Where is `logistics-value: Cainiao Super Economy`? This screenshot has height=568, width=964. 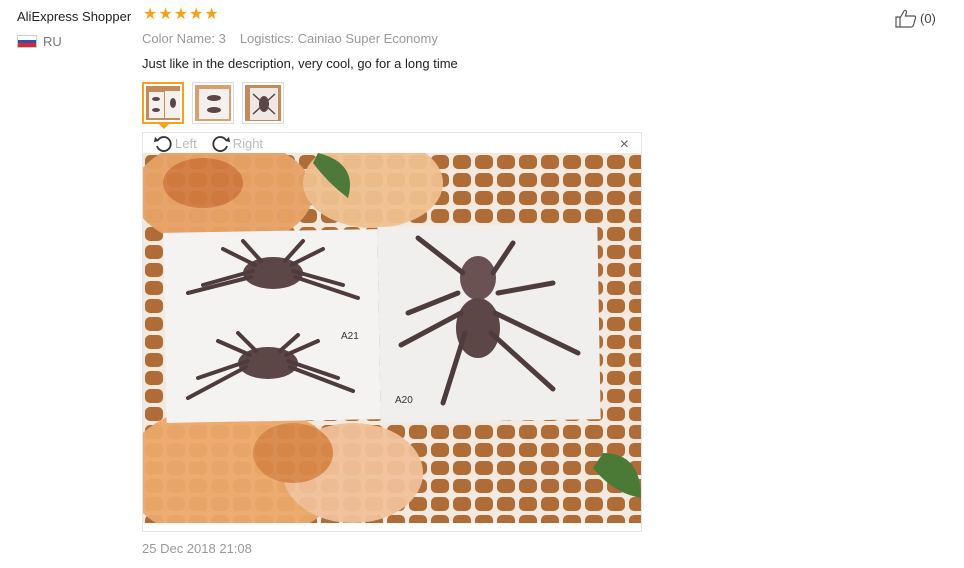 logistics-value: Cainiao Super Economy is located at coordinates (367, 38).